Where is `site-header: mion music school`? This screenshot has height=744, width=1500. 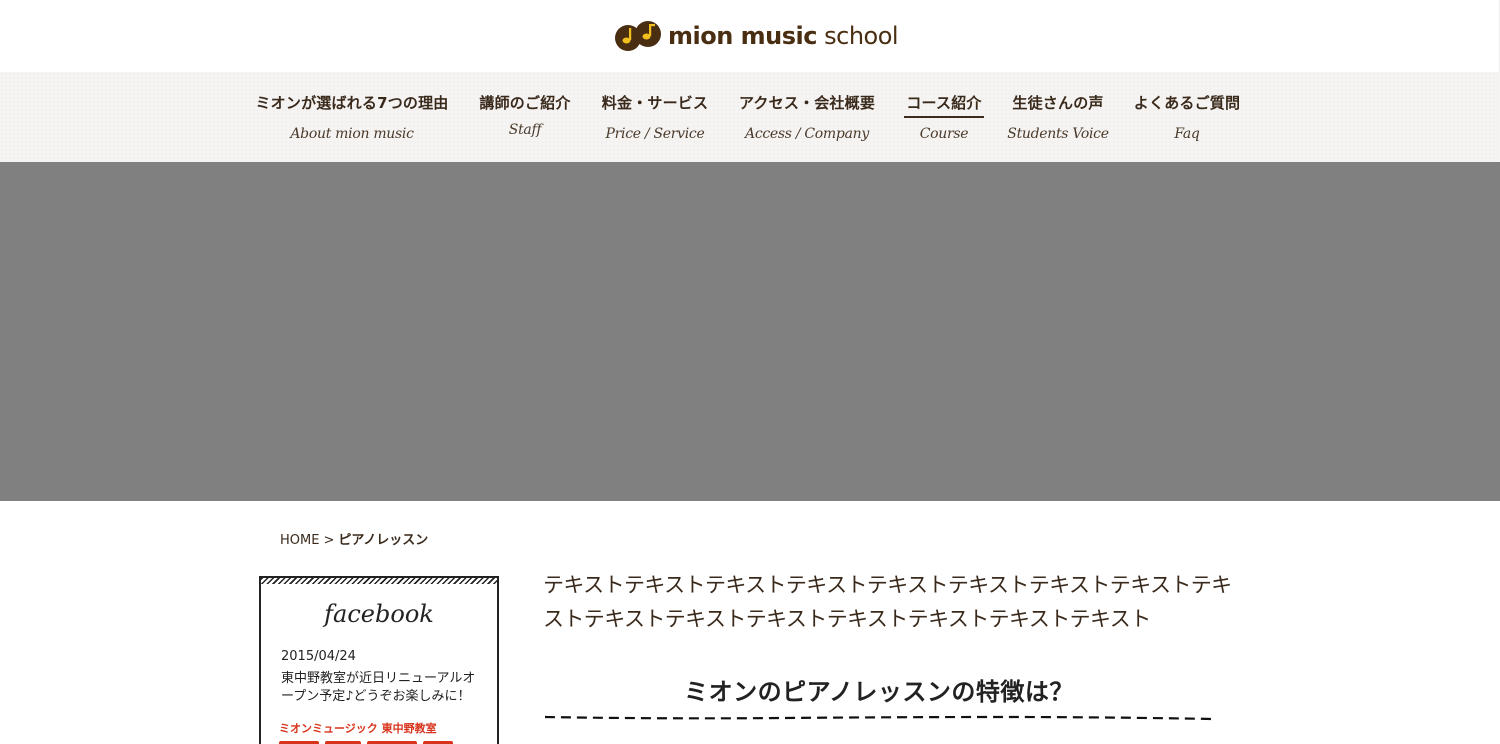 site-header: mion music school is located at coordinates (750, 36).